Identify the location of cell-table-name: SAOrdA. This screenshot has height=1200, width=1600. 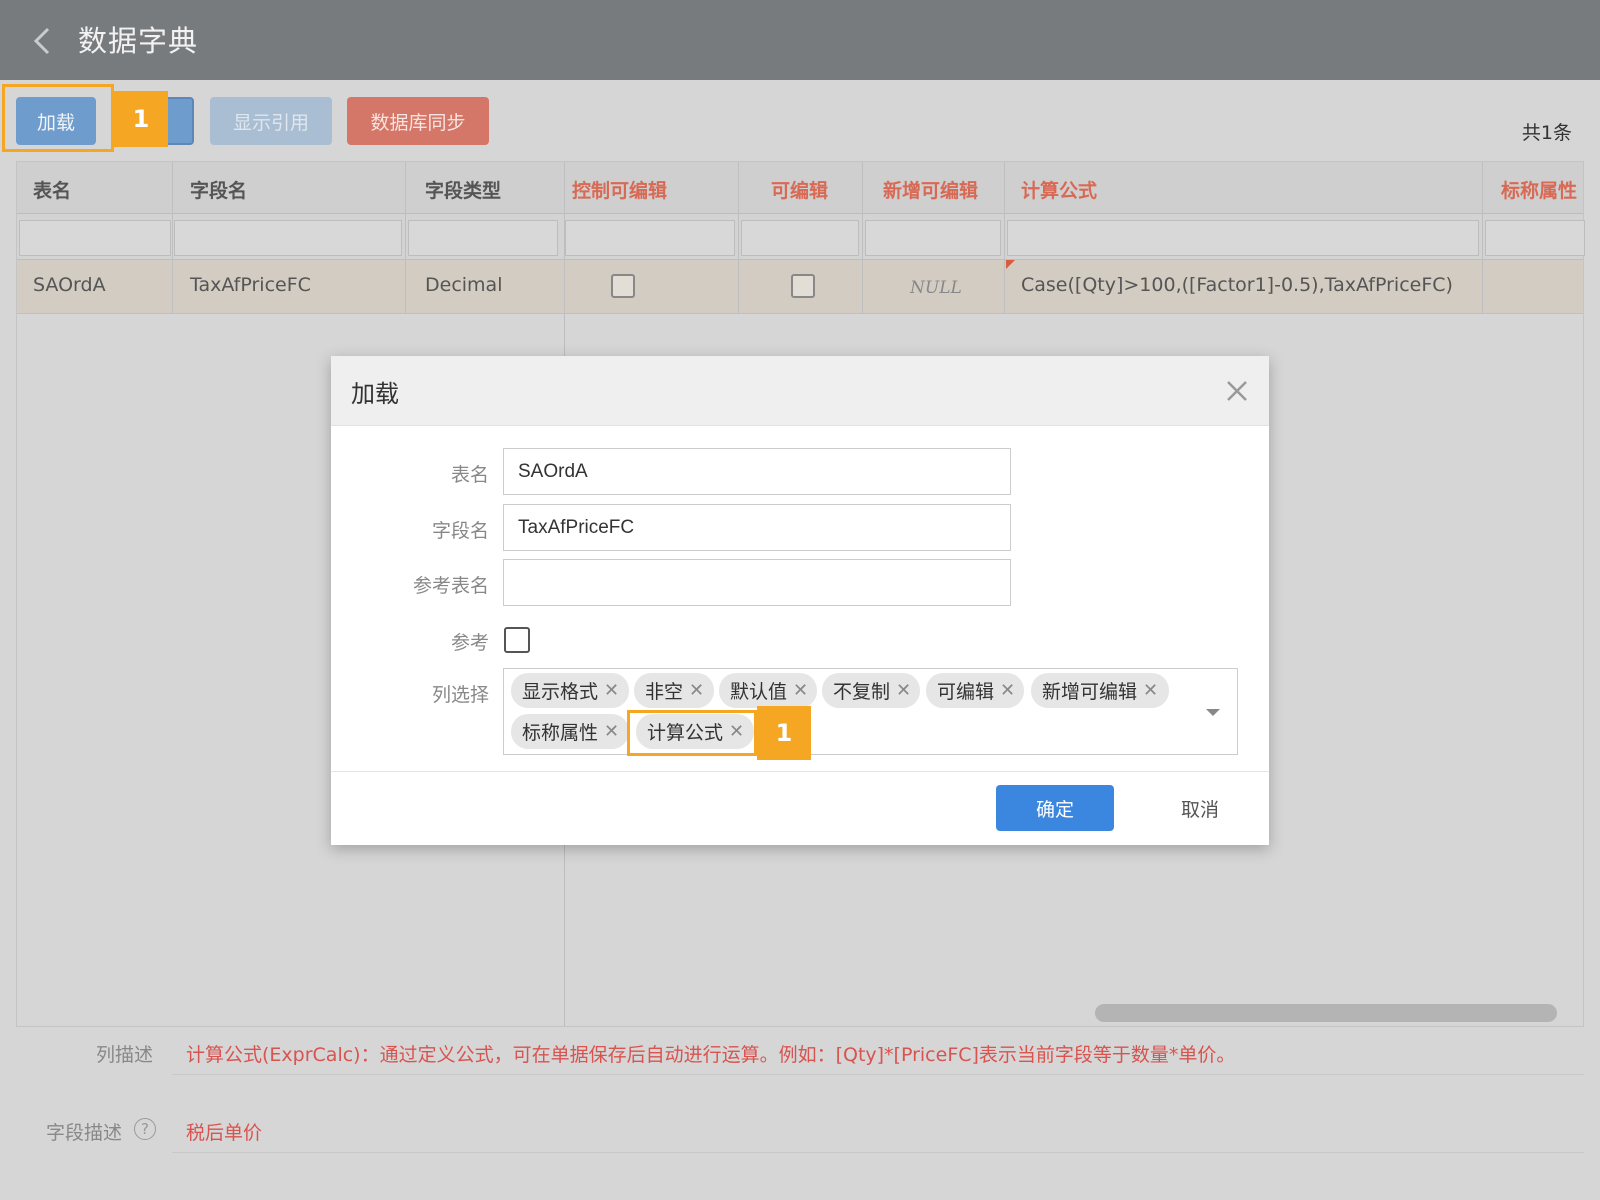
(69, 285).